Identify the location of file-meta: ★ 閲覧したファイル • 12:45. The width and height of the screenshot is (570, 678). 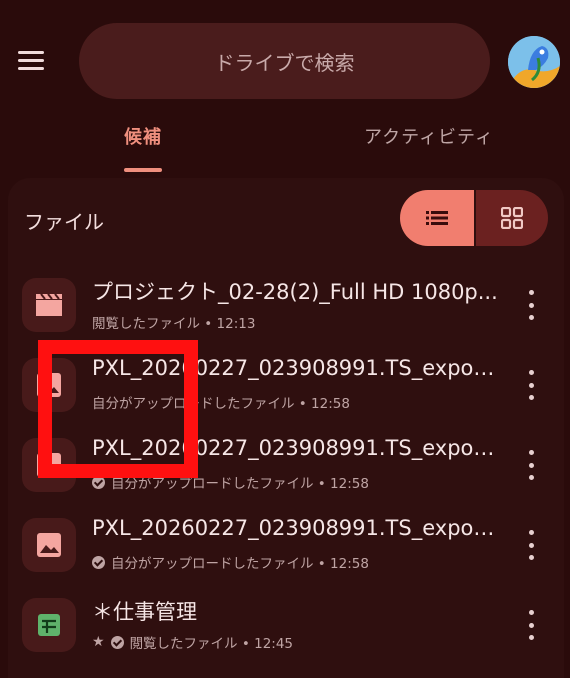
(297, 642).